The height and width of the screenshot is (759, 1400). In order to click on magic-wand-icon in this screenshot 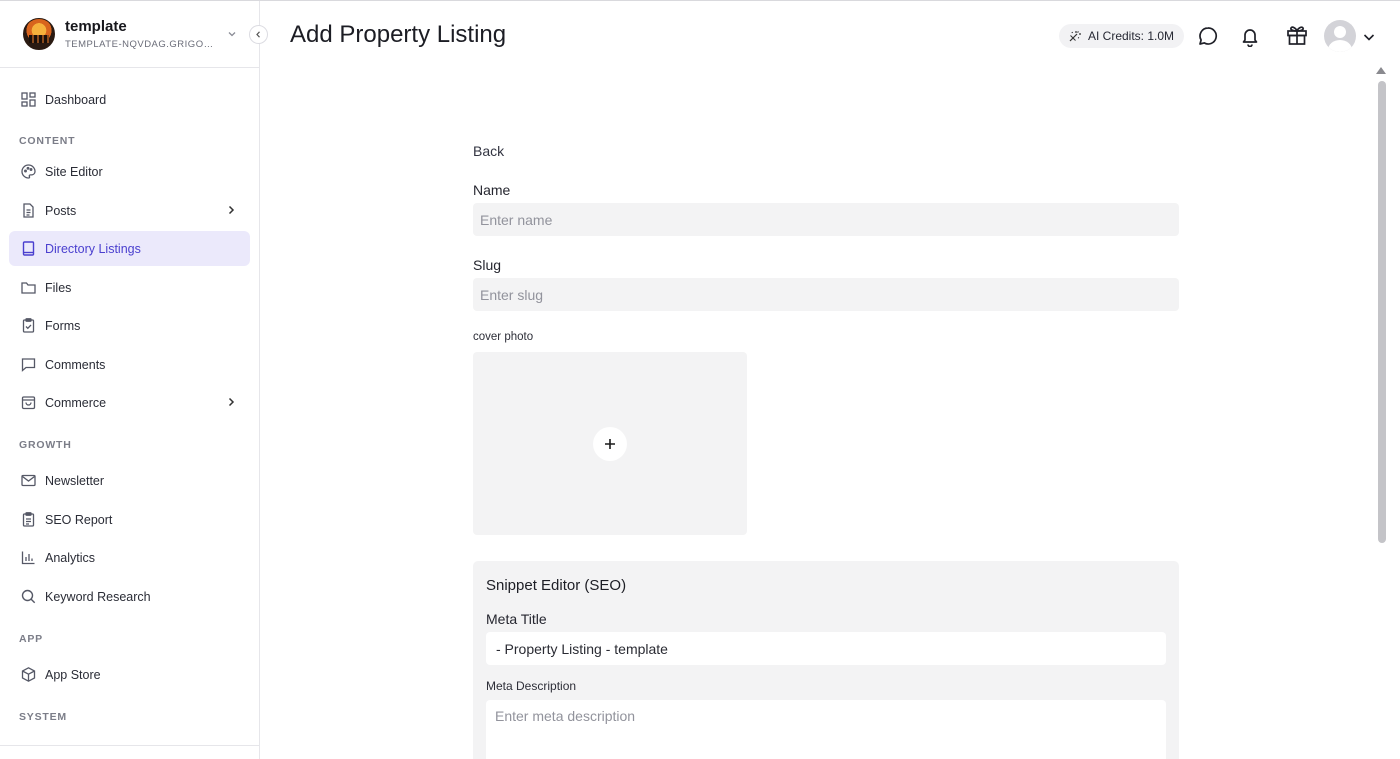, I will do `click(1075, 36)`.